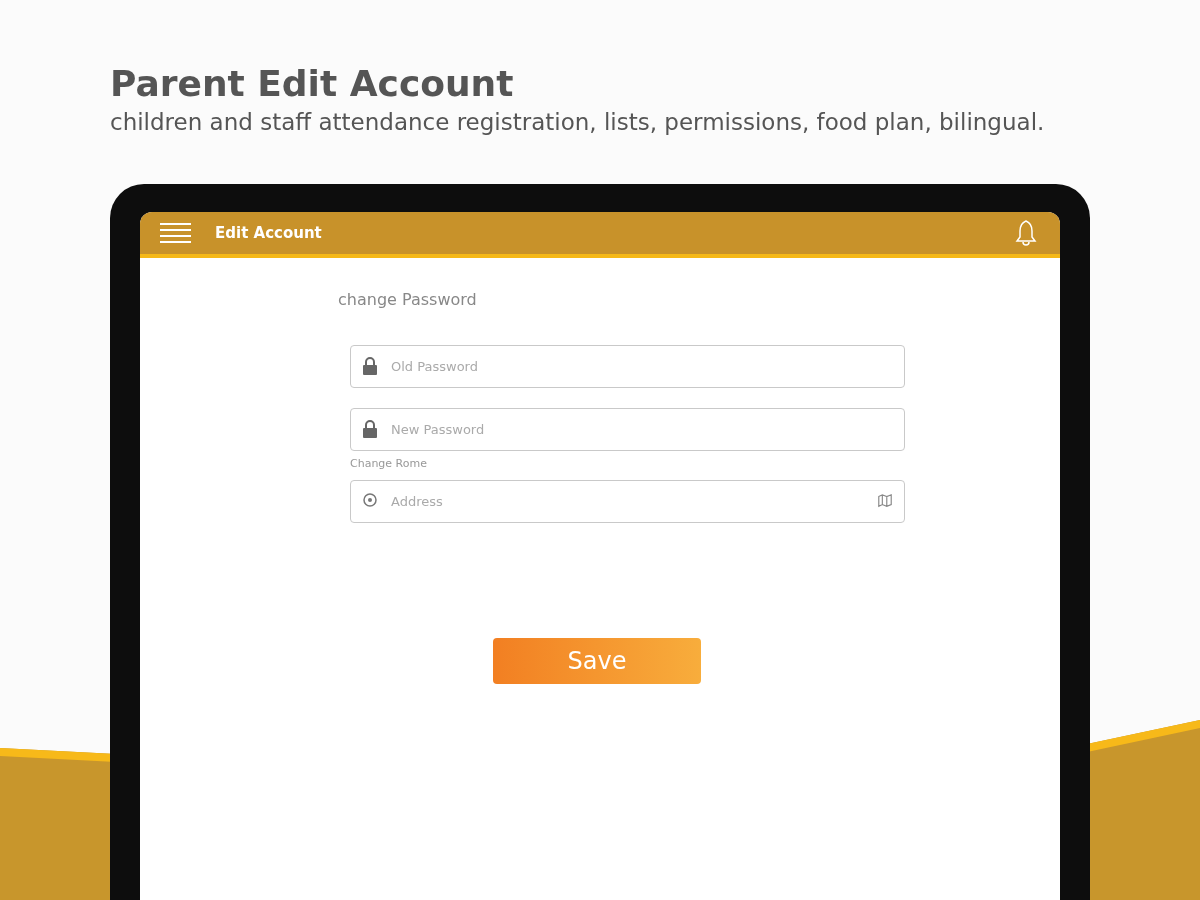 Image resolution: width=1200 pixels, height=900 pixels. Describe the element at coordinates (627, 501) in the screenshot. I see `address-field: Address` at that location.